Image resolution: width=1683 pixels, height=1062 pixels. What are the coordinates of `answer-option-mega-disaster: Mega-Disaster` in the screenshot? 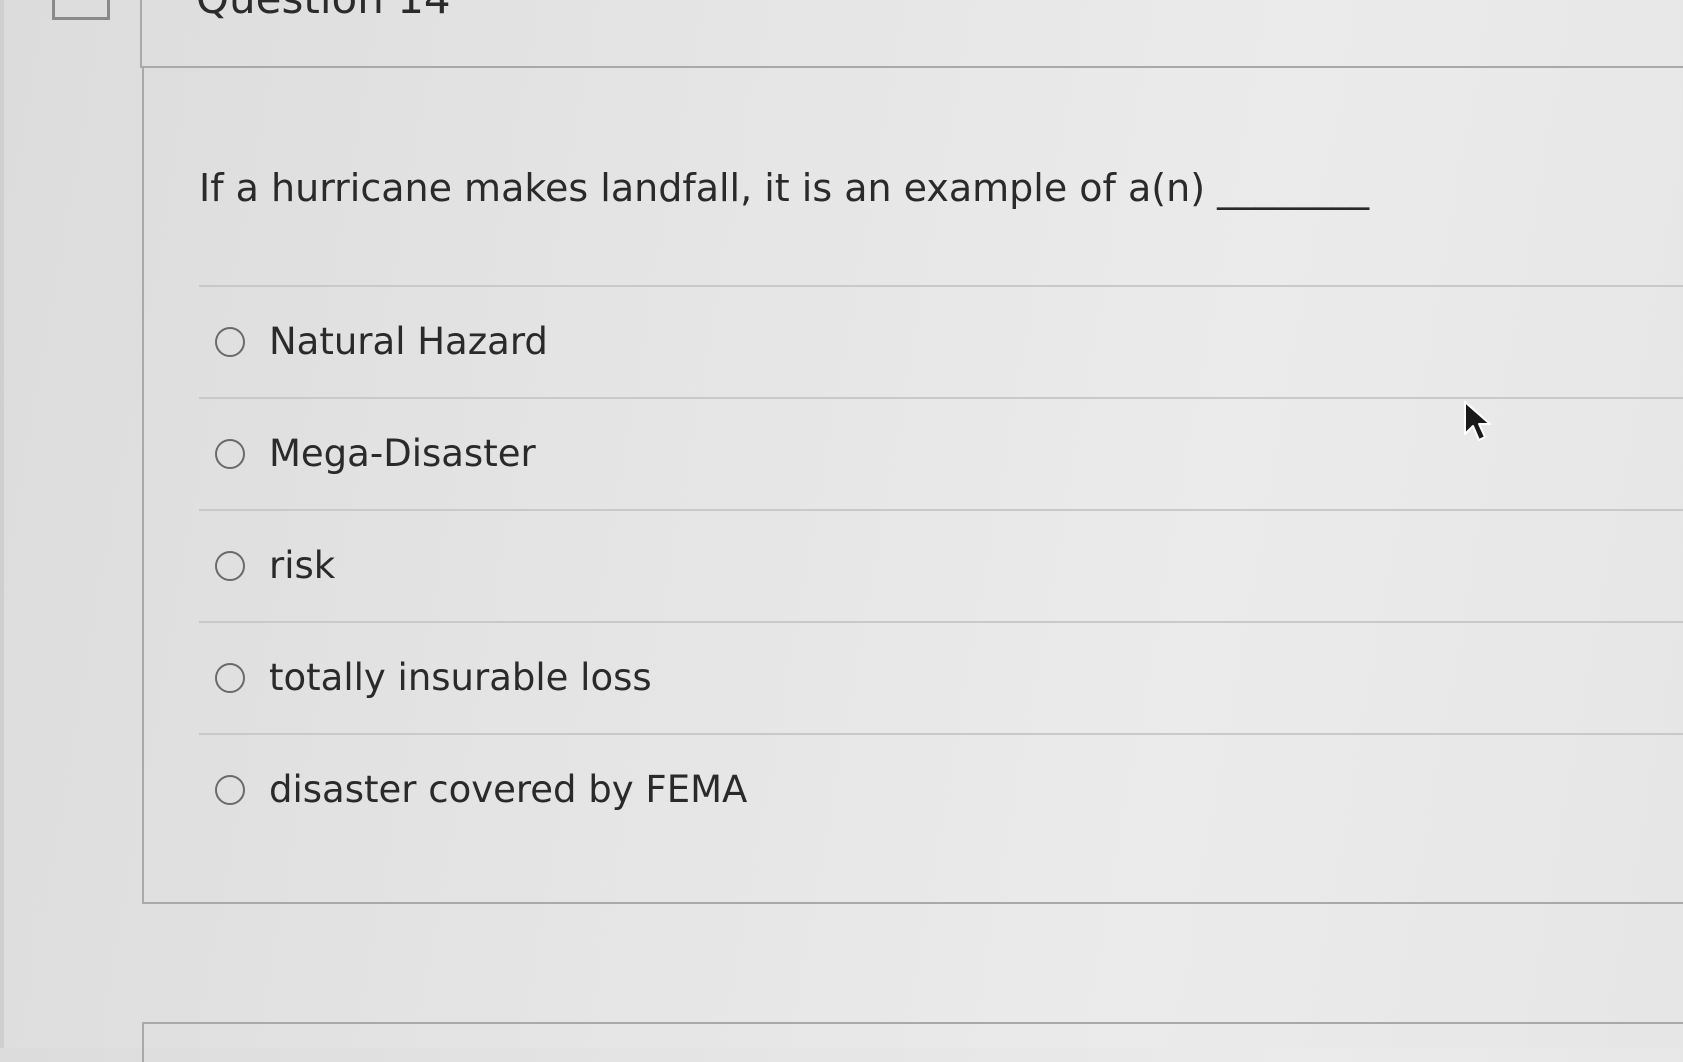 It's located at (941, 453).